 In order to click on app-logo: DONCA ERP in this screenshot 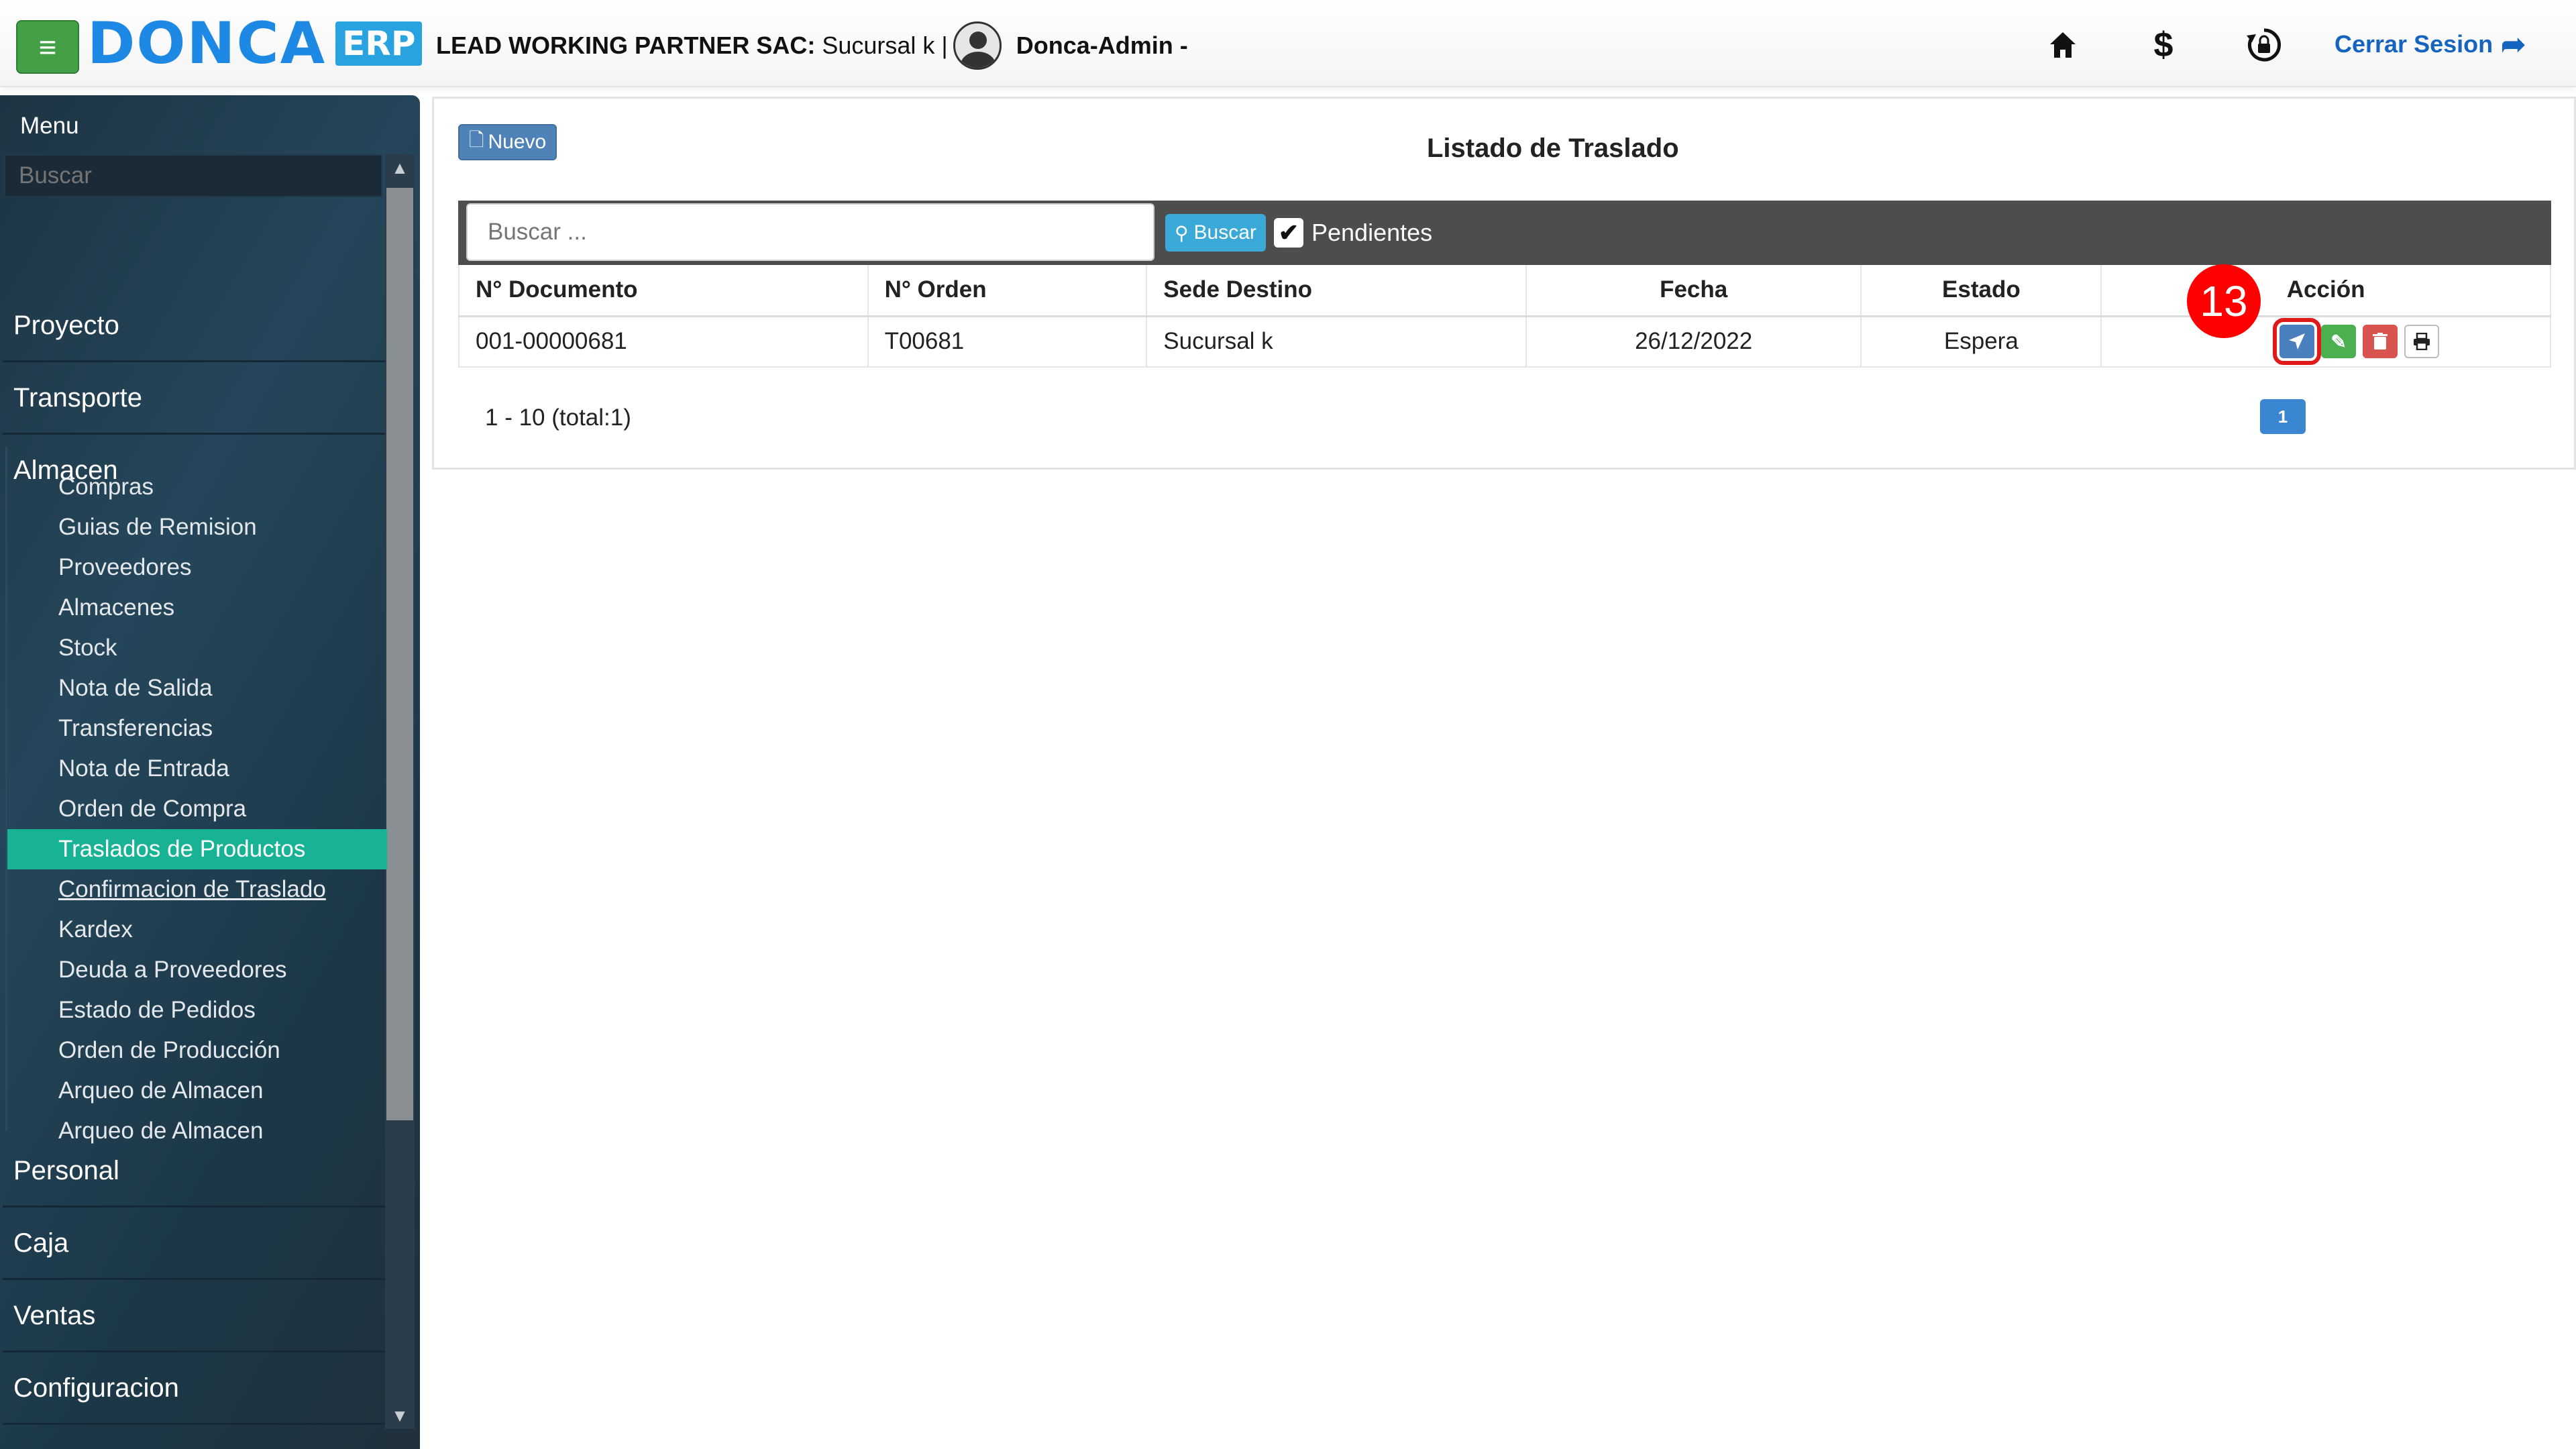, I will do `click(254, 43)`.